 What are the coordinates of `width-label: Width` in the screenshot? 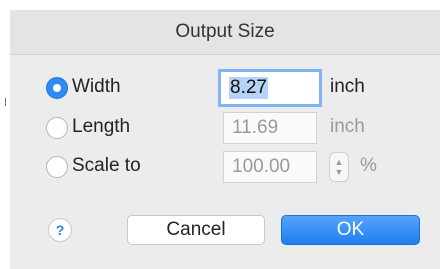 It's located at (96, 87).